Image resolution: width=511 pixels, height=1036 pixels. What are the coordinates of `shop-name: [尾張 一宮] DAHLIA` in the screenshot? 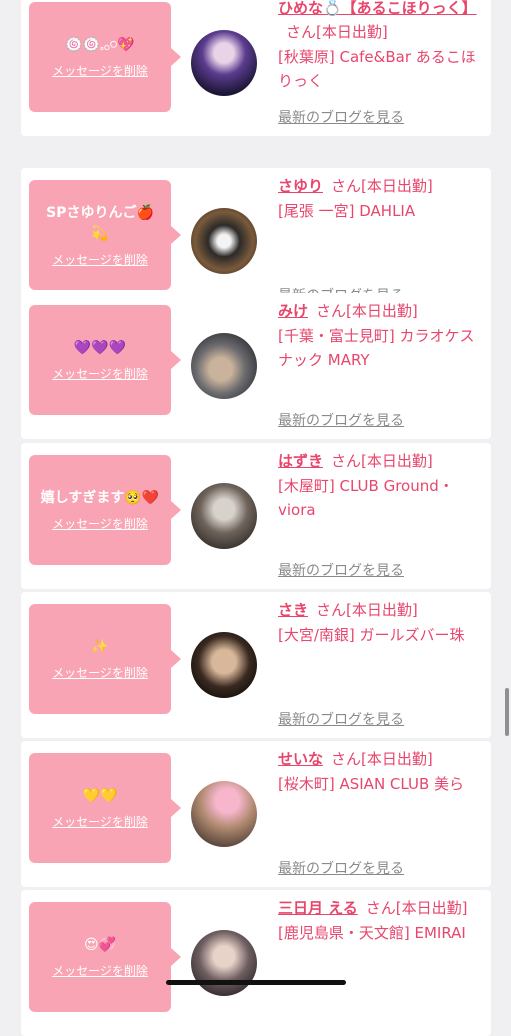 It's located at (347, 211).